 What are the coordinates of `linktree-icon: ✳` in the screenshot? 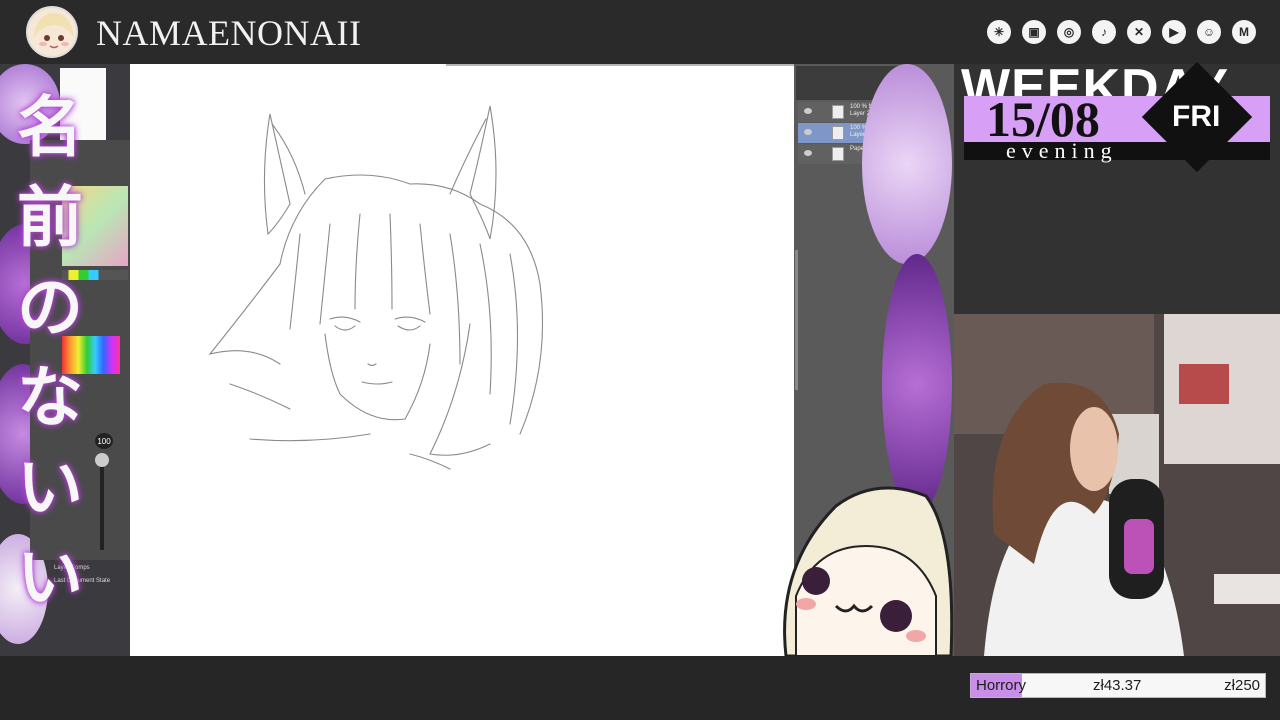 It's located at (999, 32).